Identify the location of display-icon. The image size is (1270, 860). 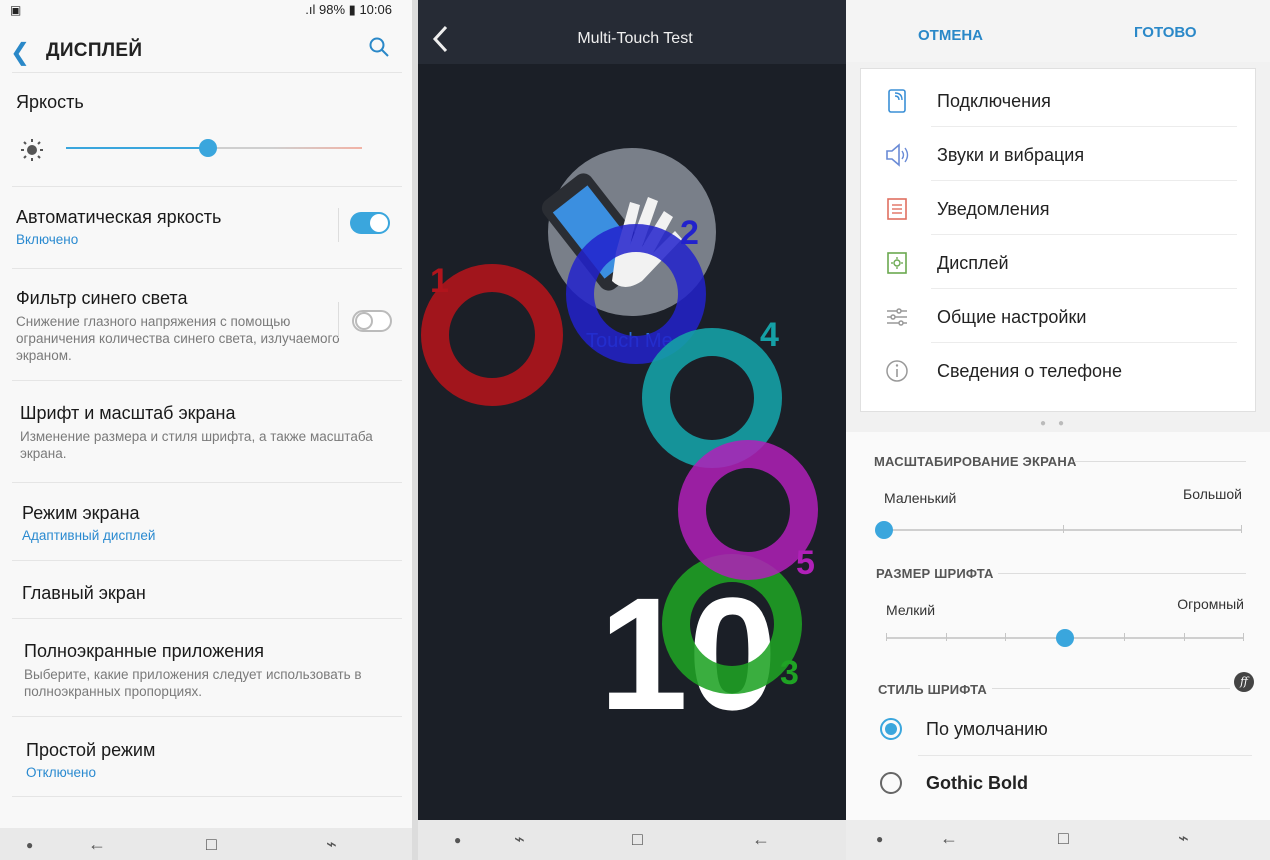
(897, 263).